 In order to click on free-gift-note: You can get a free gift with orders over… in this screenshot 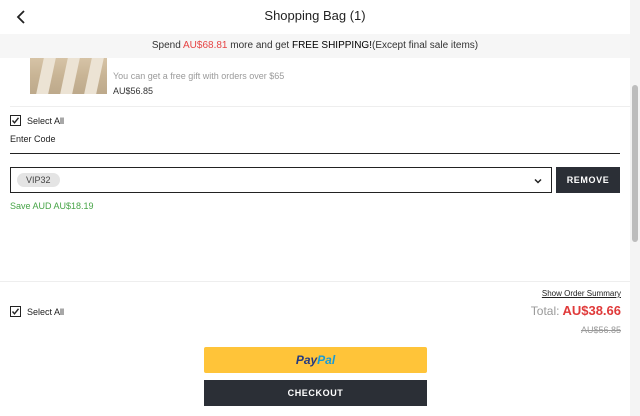, I will do `click(199, 76)`.